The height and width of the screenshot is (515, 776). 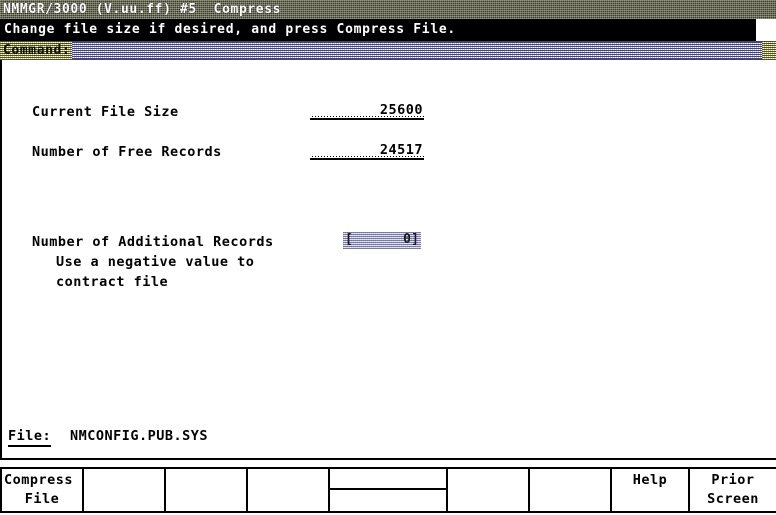 I want to click on function-key-help: Help, so click(x=650, y=490).